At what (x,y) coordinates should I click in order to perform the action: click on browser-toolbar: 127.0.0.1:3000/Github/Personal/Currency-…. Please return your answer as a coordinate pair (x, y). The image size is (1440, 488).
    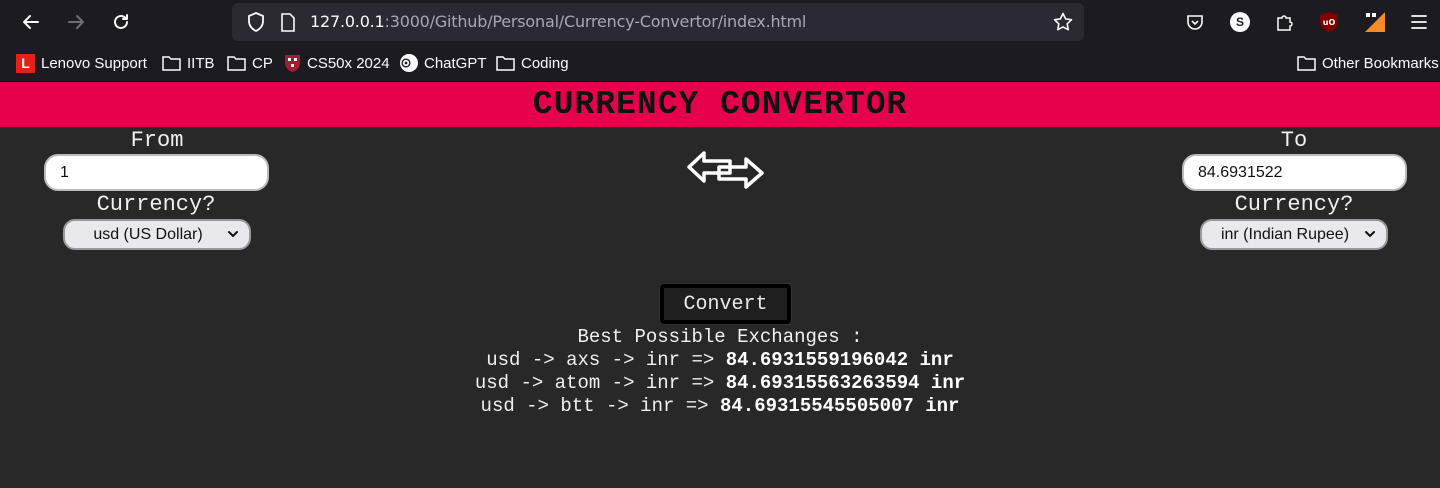
    Looking at the image, I should click on (720, 22).